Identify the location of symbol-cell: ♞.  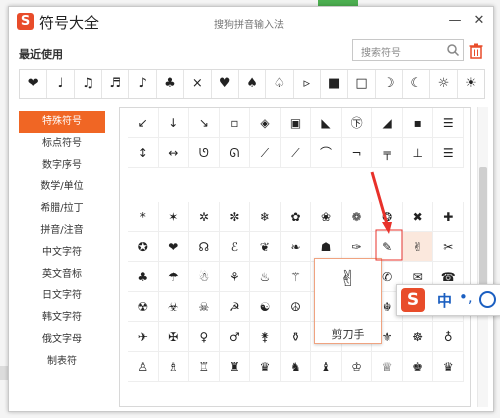
(296, 367).